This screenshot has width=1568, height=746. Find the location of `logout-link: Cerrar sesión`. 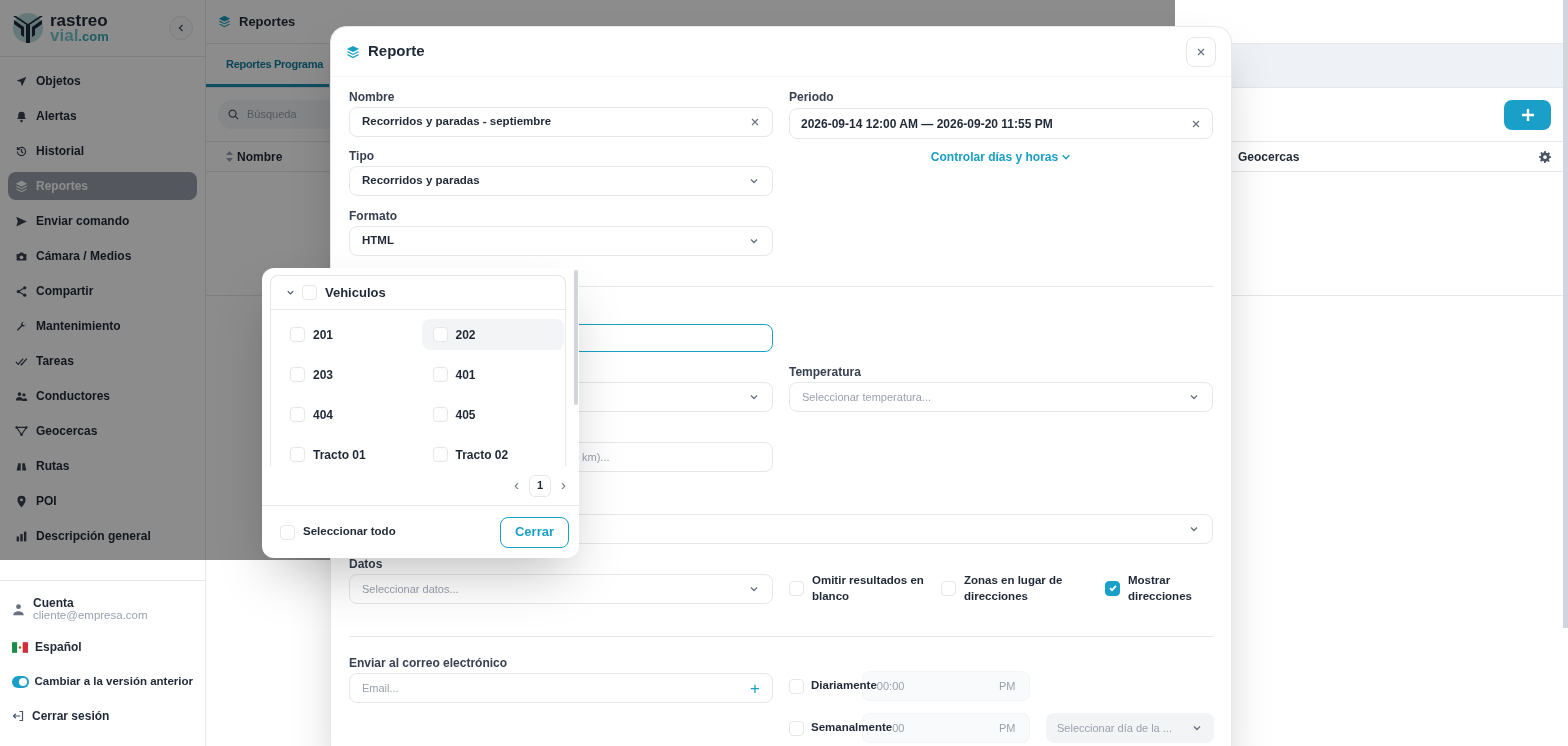

logout-link: Cerrar sesión is located at coordinates (71, 716).